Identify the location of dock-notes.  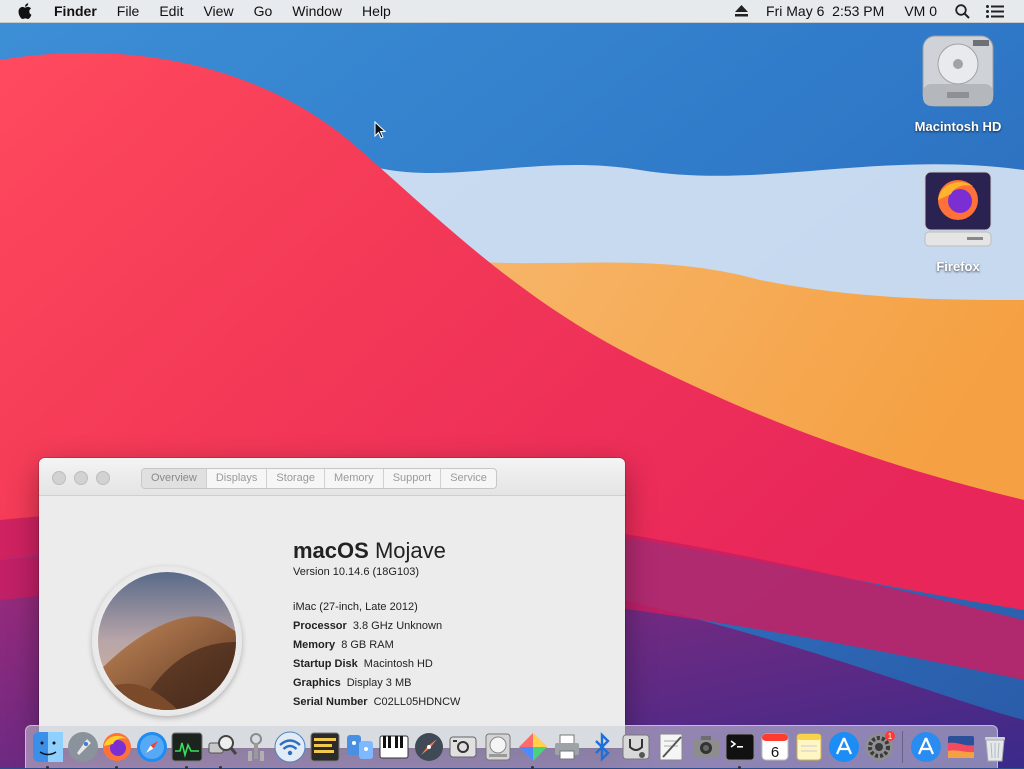
(809, 747).